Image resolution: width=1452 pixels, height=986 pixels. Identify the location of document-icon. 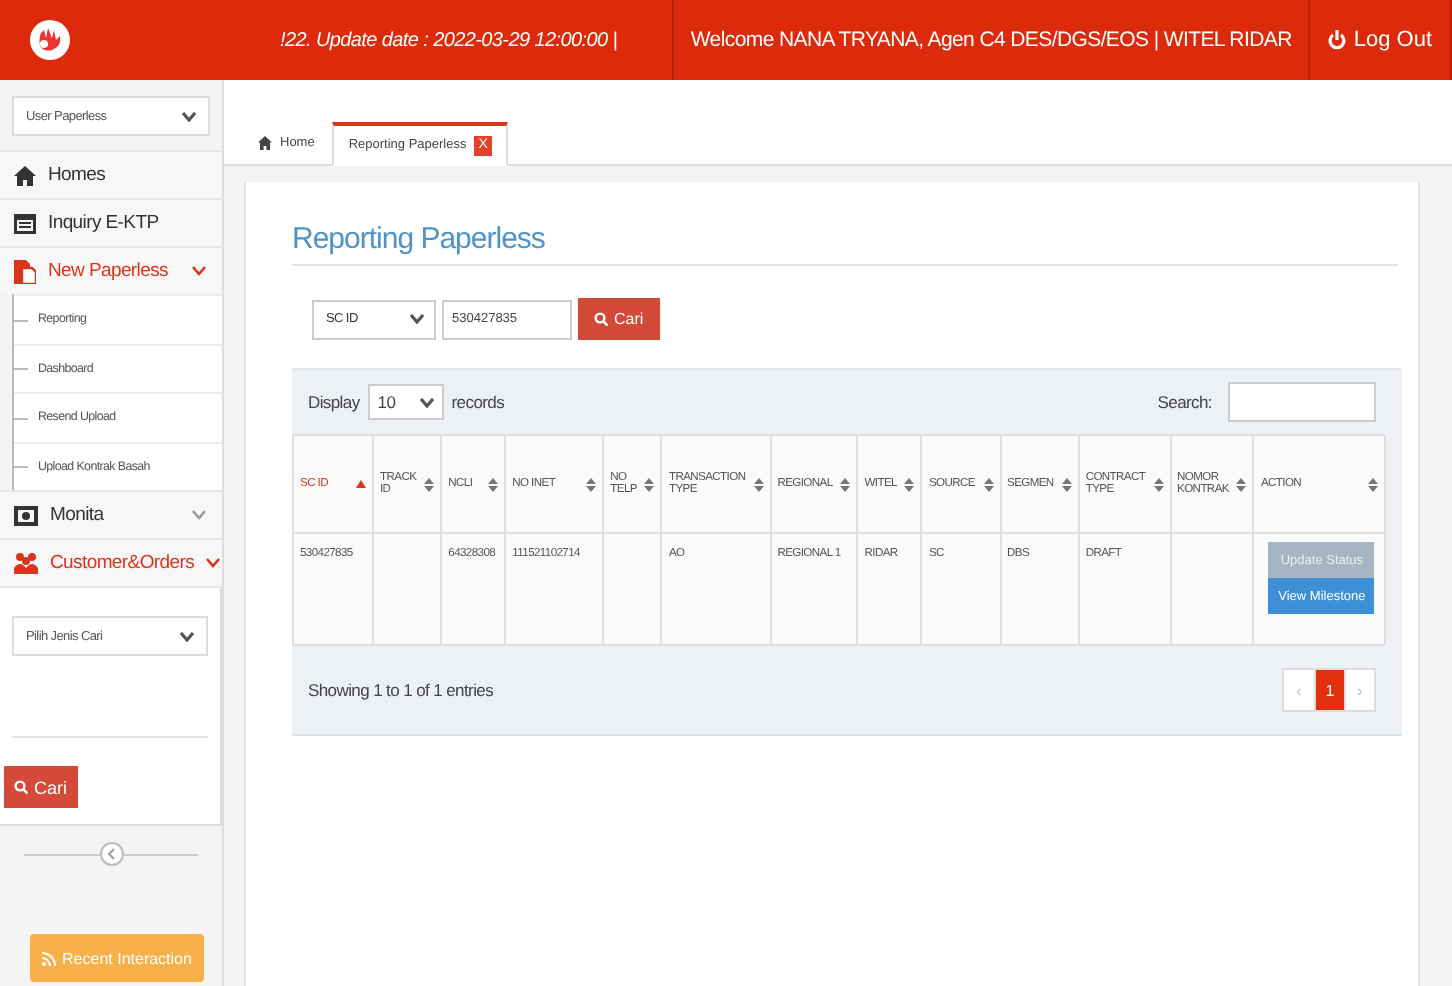
(25, 271).